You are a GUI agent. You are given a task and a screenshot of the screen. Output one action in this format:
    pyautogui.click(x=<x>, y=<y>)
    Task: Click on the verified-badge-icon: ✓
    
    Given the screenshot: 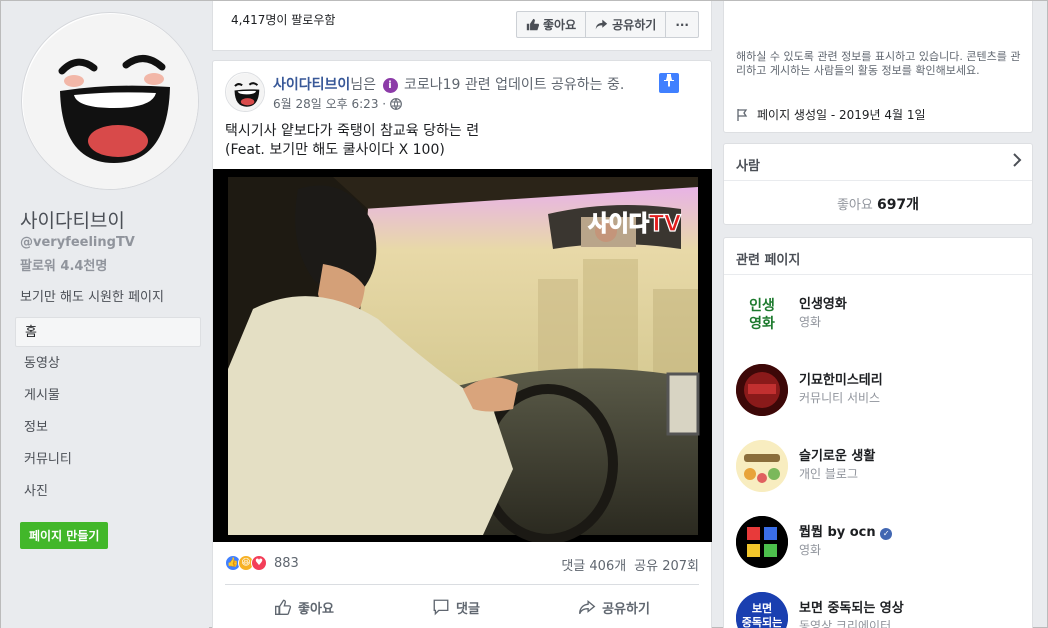 What is the action you would take?
    pyautogui.click(x=886, y=534)
    